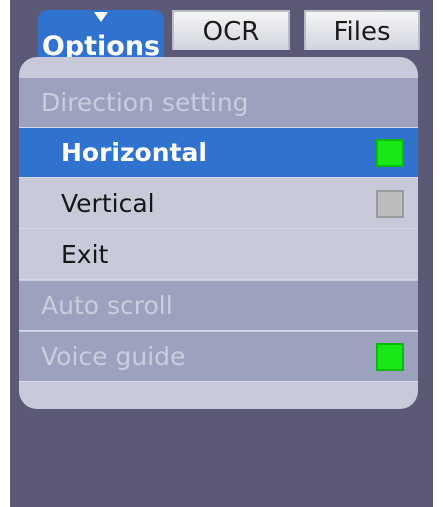 The height and width of the screenshot is (507, 443). What do you see at coordinates (390, 204) in the screenshot?
I see `vertical-checkbox` at bounding box center [390, 204].